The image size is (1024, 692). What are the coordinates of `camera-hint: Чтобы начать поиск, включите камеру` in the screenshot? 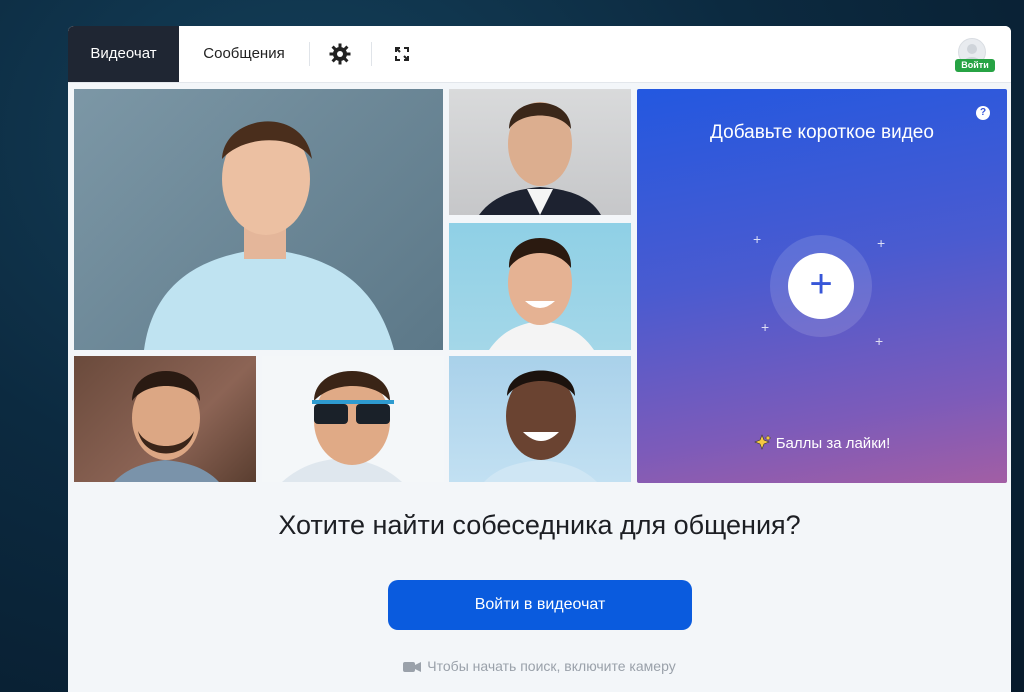 It's located at (539, 666).